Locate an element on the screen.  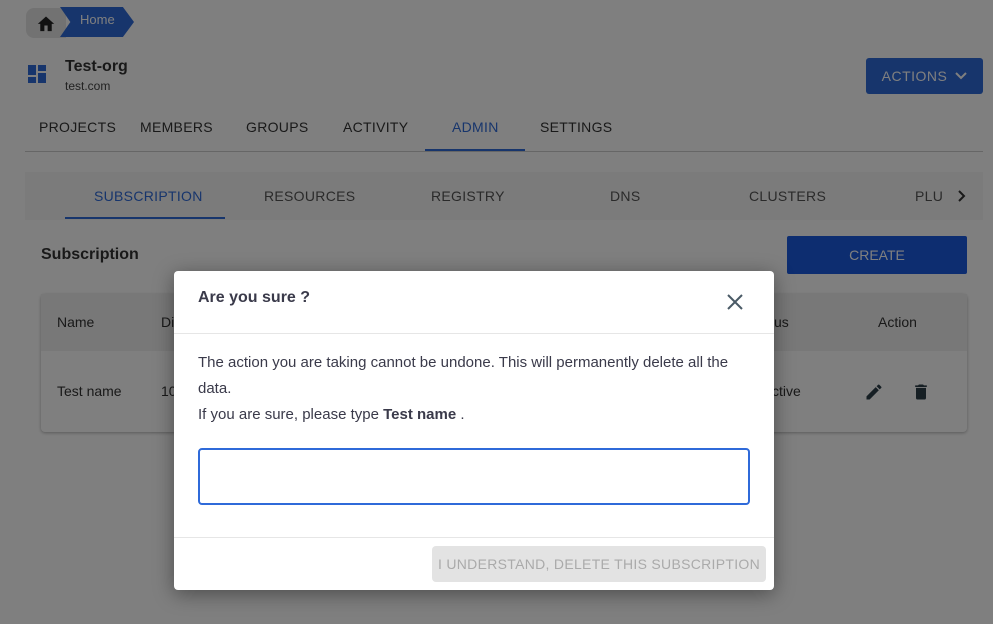
dialog-title: Are you sure ? is located at coordinates (254, 297).